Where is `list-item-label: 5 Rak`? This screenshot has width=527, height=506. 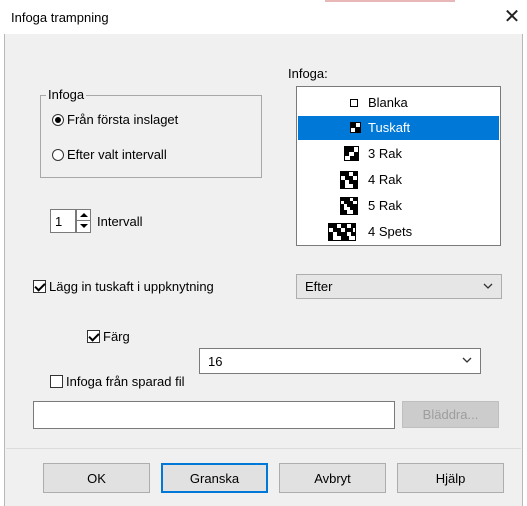 list-item-label: 5 Rak is located at coordinates (385, 205).